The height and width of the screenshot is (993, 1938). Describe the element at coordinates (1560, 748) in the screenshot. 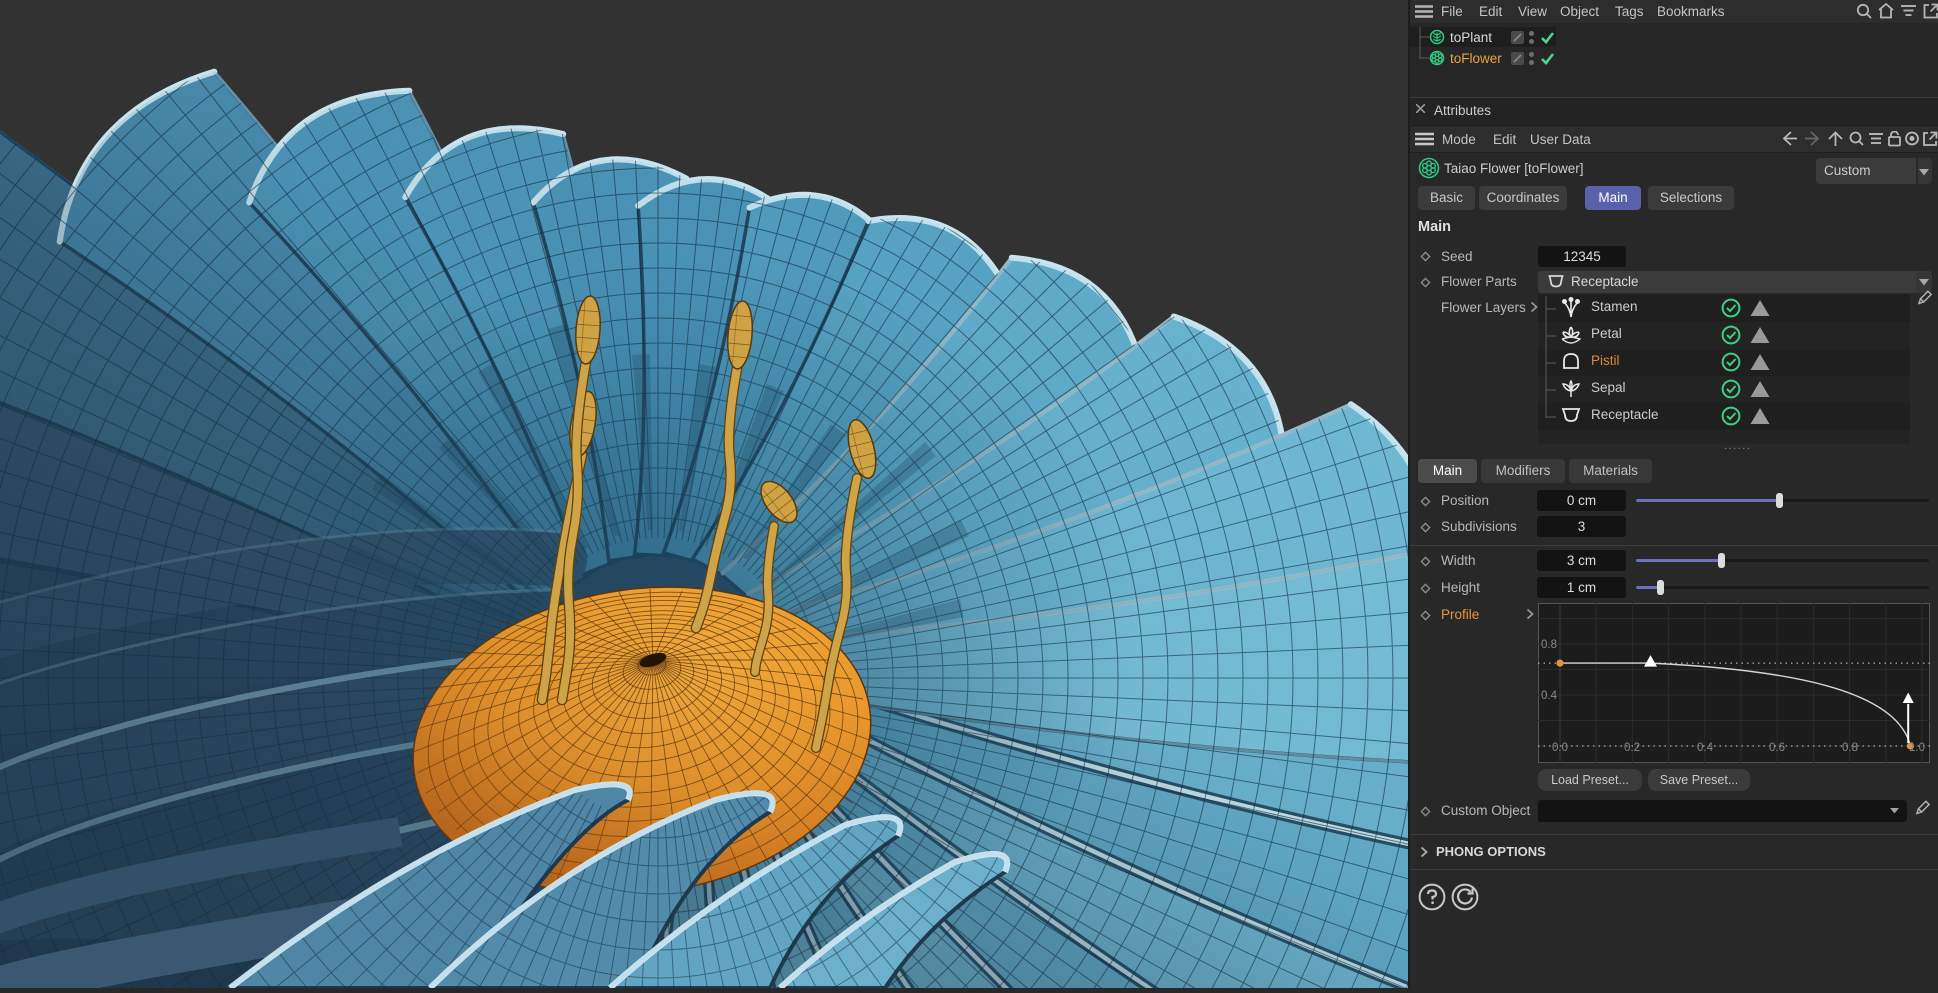

I see `svg-text: 0.0` at that location.